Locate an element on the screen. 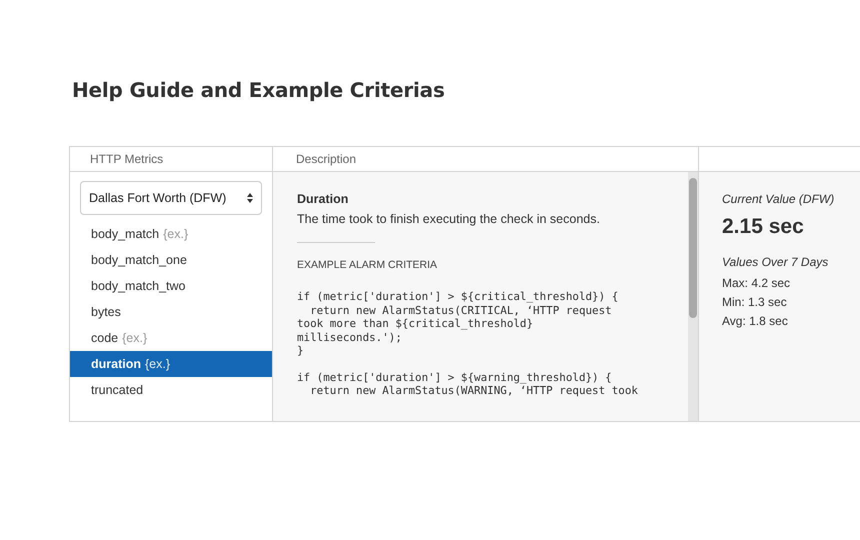 This screenshot has height=540, width=860. column-header: Description is located at coordinates (326, 159).